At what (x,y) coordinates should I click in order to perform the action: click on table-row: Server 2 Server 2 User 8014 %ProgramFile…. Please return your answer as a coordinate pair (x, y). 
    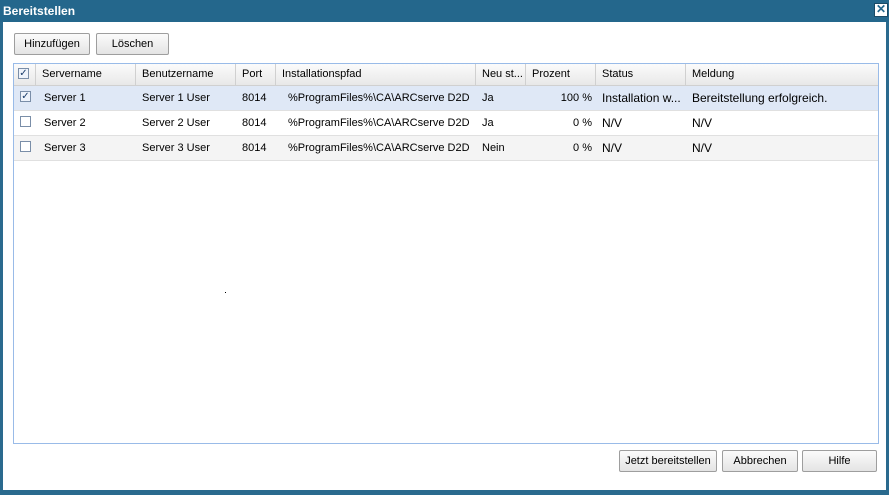
    Looking at the image, I should click on (446, 123).